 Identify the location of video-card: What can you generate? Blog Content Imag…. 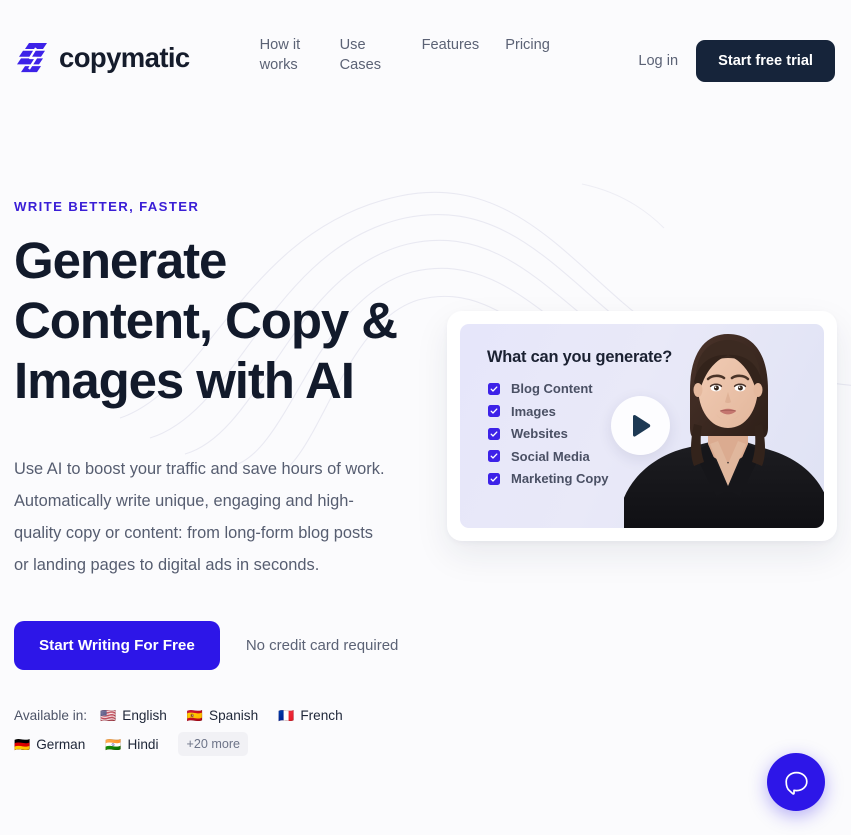
(642, 426).